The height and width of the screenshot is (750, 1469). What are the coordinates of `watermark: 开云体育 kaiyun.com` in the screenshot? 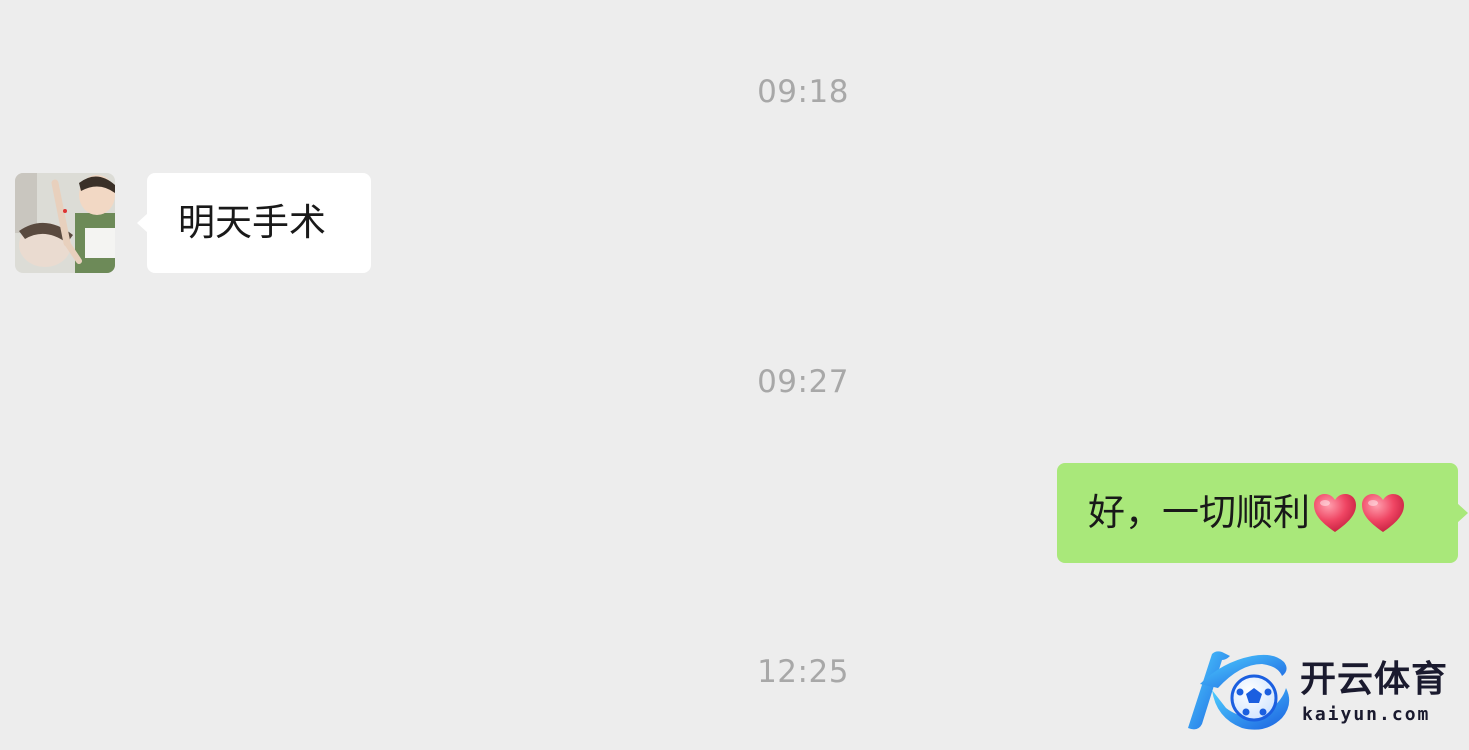 It's located at (1322, 691).